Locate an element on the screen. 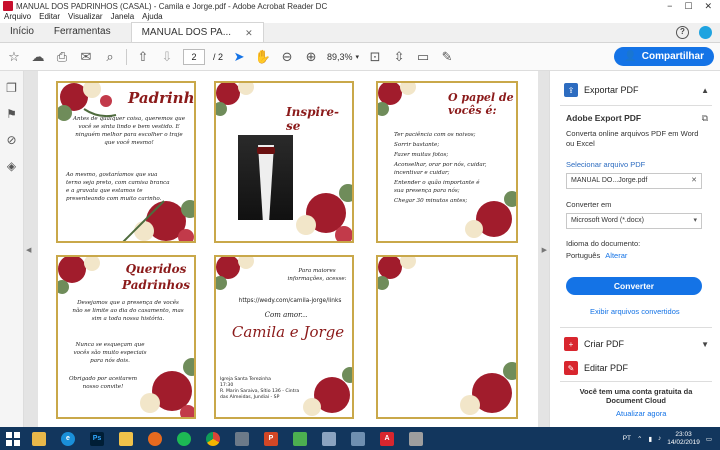 Image resolution: width=720 pixels, height=450 pixels. tab-bar: Início Ferramentas MANUAL DOS PA... ✕ ? is located at coordinates (360, 32).